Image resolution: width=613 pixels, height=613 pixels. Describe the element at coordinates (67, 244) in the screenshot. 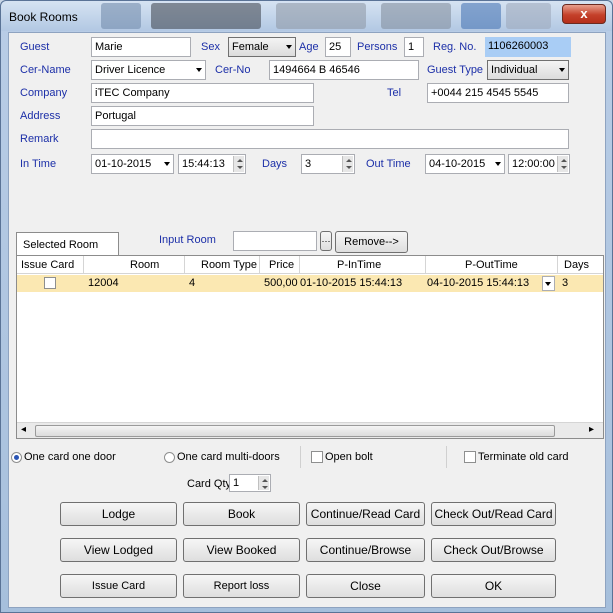

I see `tab-selected-room: Selected Room` at that location.